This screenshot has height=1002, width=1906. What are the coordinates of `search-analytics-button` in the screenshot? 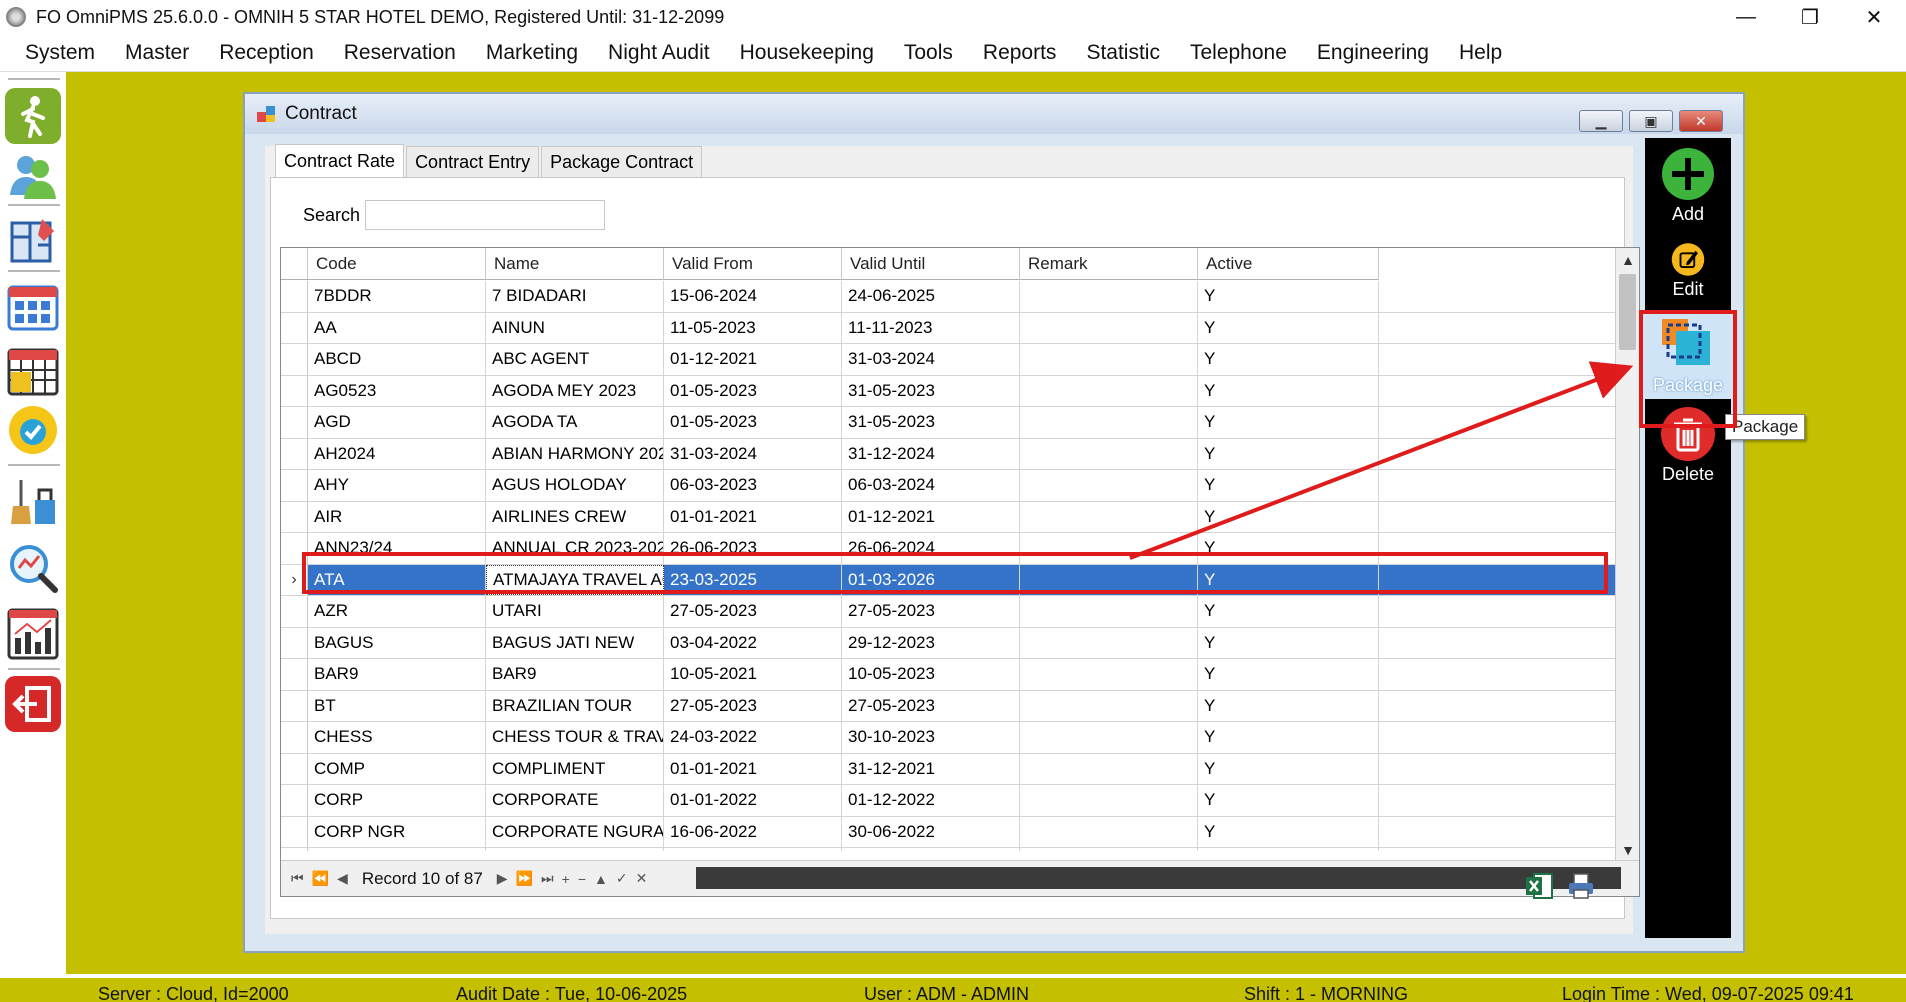 It's located at (33, 568).